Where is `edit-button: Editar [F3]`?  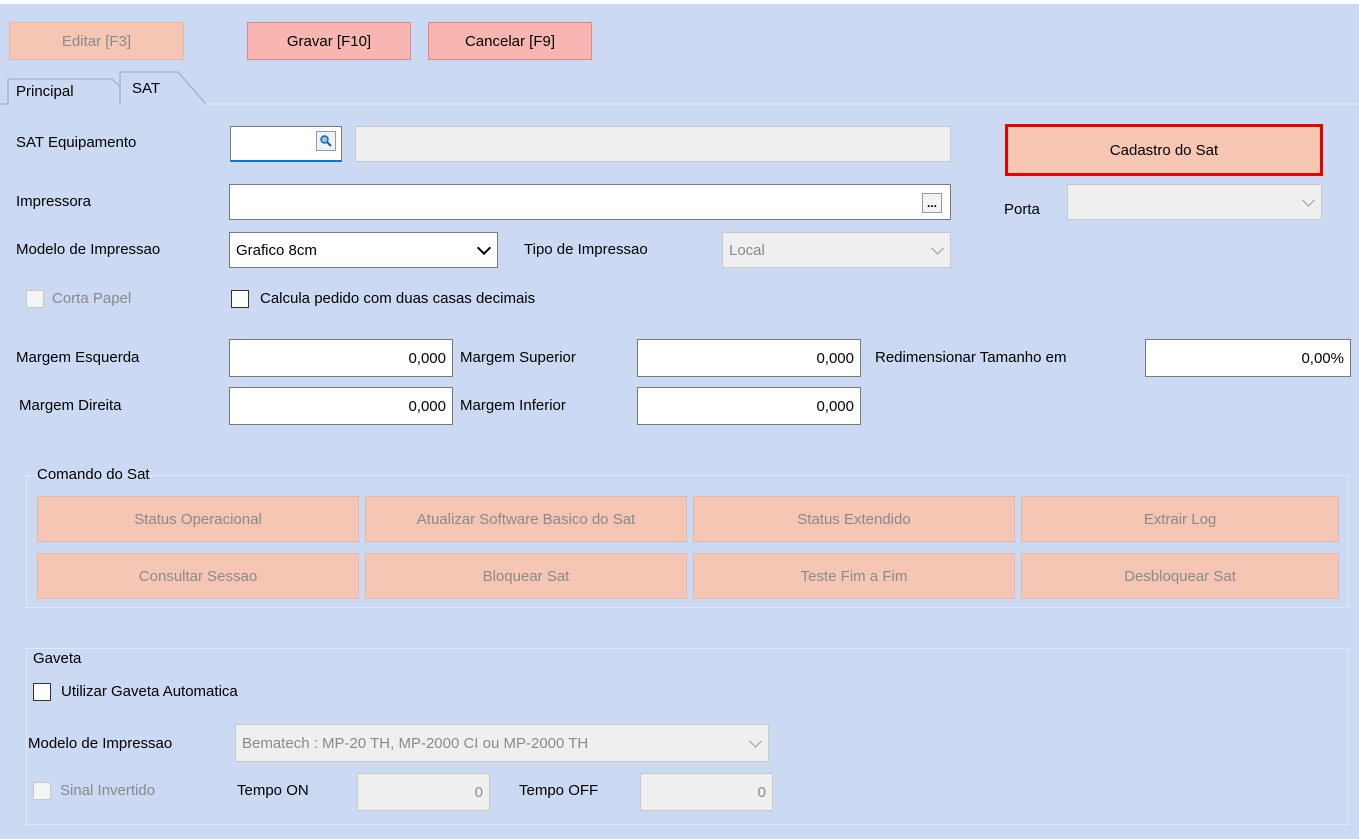 edit-button: Editar [F3] is located at coordinates (96, 41).